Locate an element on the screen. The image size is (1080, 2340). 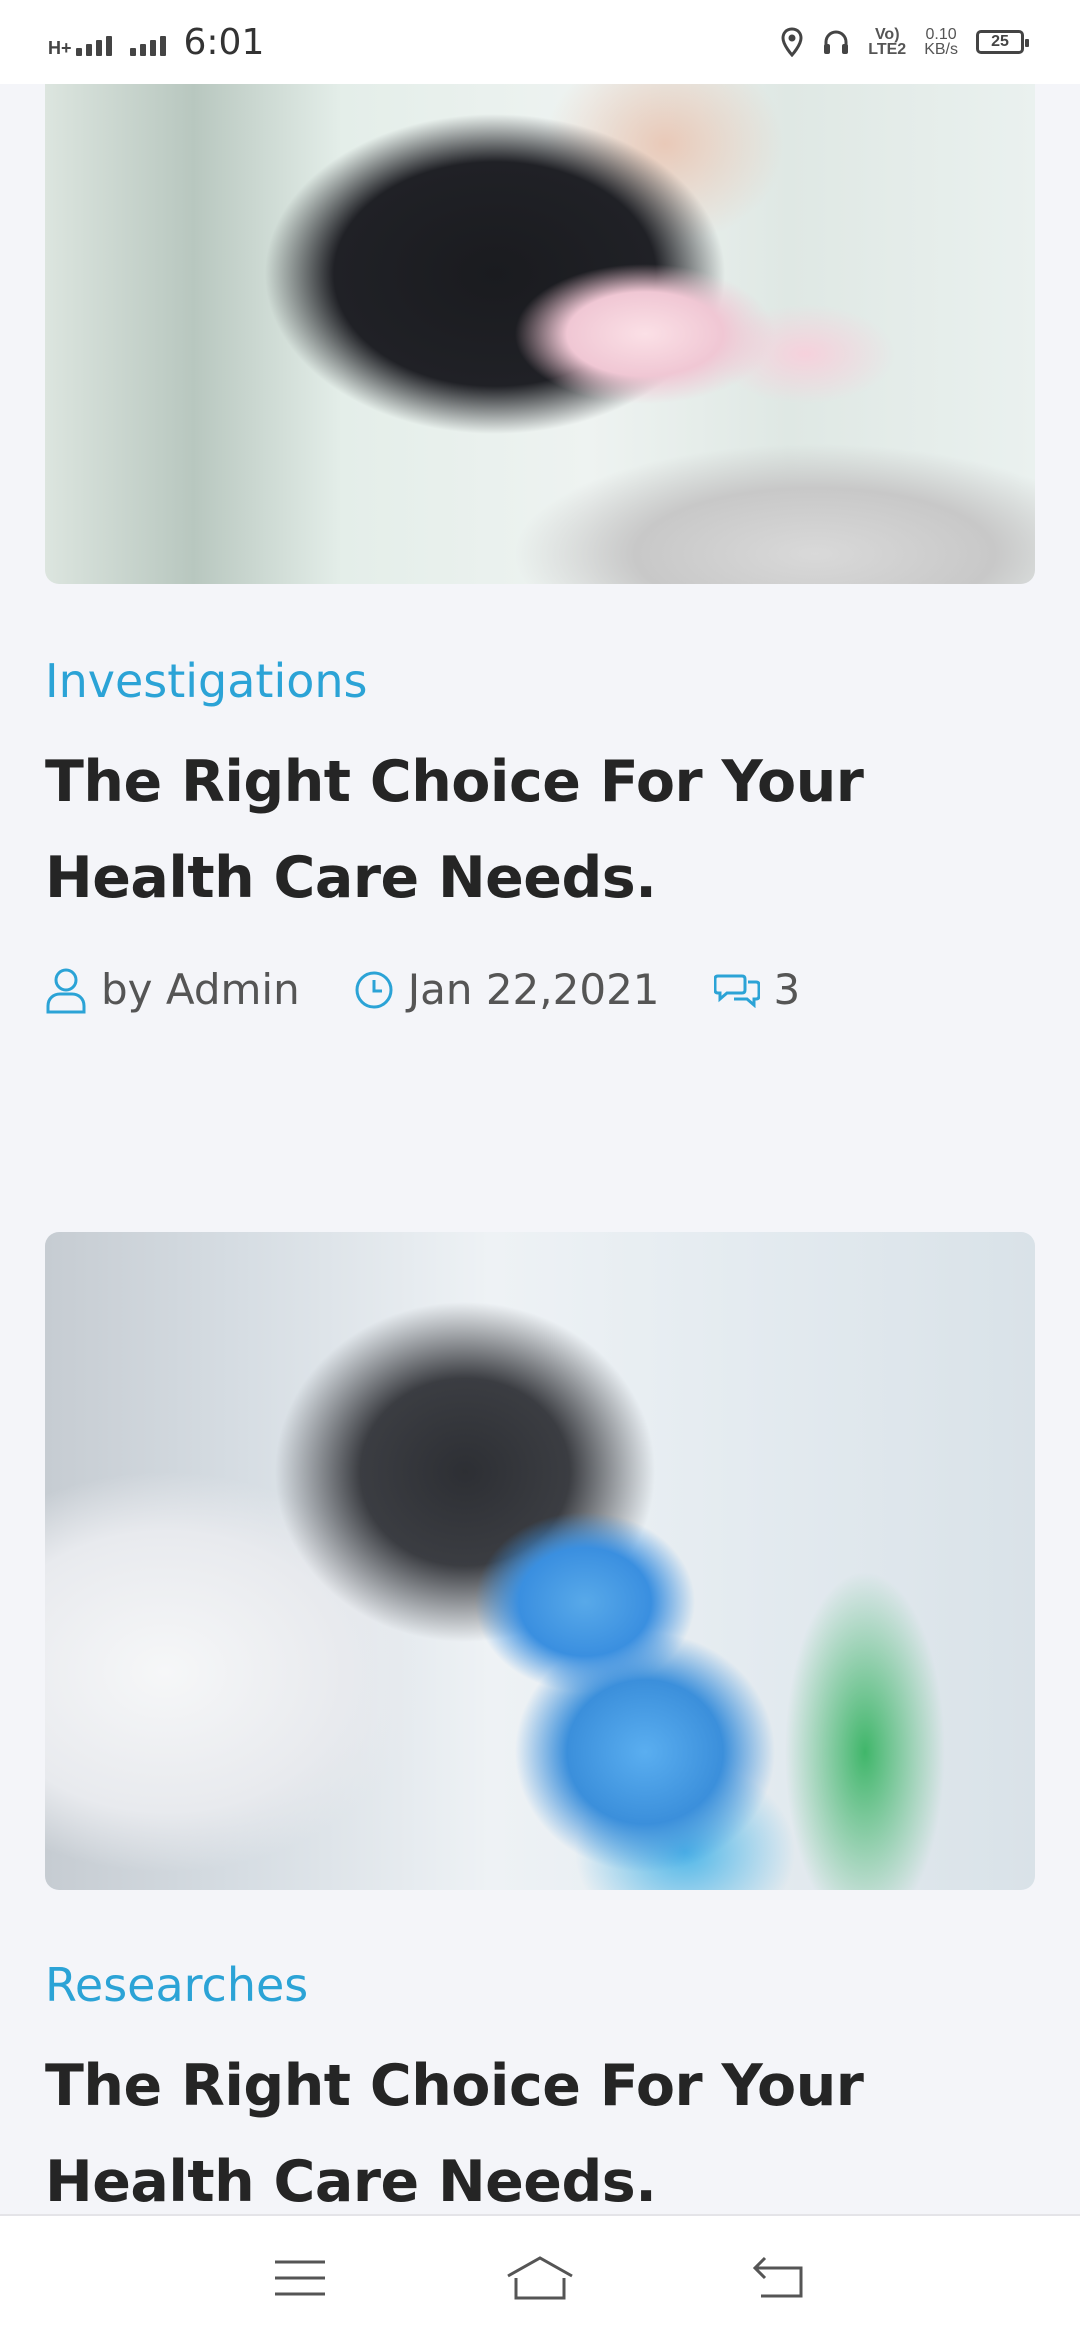
clock-time: 6:01 is located at coordinates (224, 42).